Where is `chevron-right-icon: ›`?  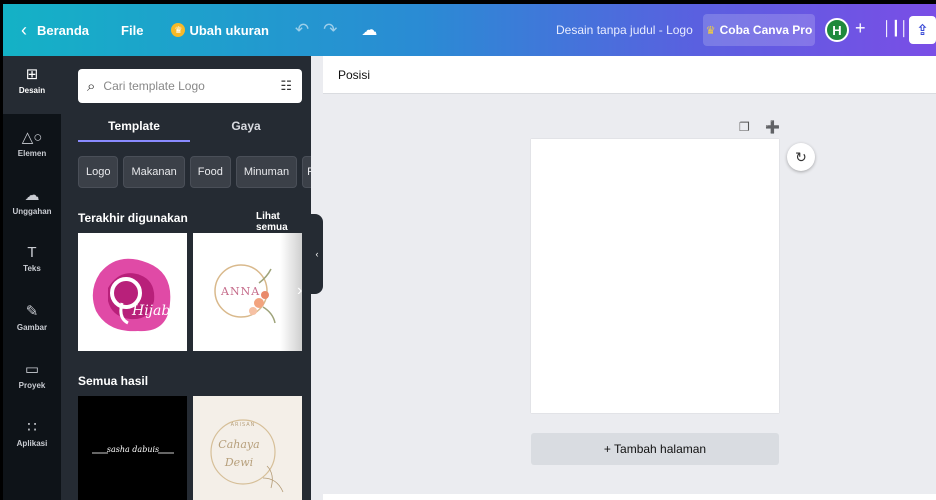
chevron-right-icon: › is located at coordinates (299, 291).